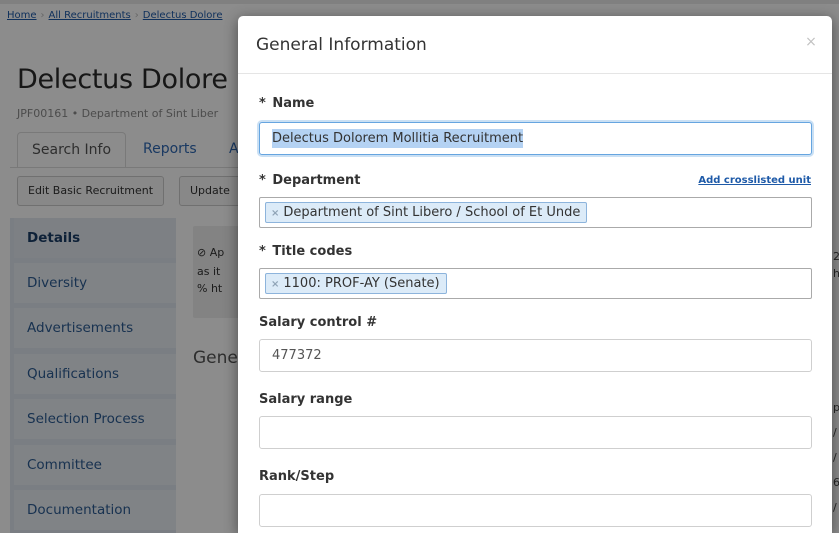  I want to click on salary-range-input, so click(535, 432).